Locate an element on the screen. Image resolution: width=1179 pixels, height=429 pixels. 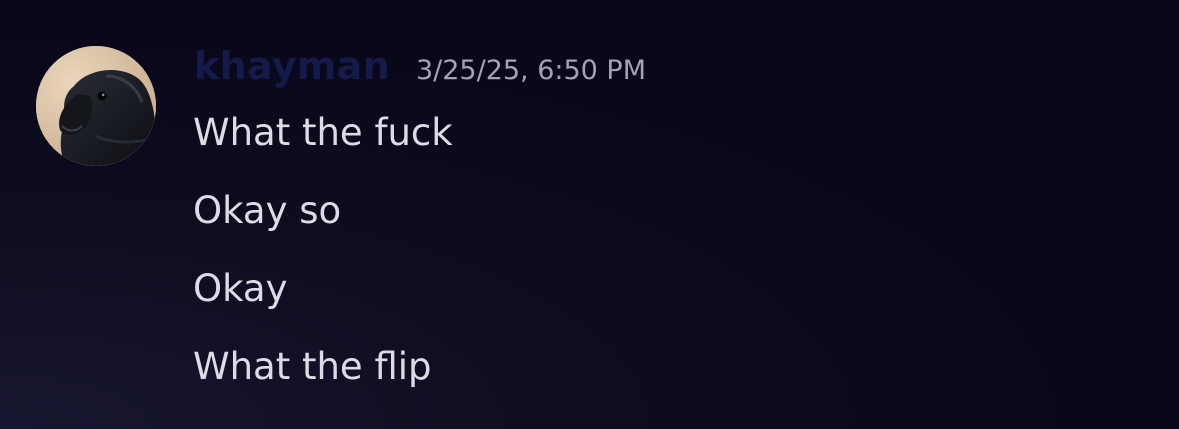
message-line: Okay so is located at coordinates (267, 210).